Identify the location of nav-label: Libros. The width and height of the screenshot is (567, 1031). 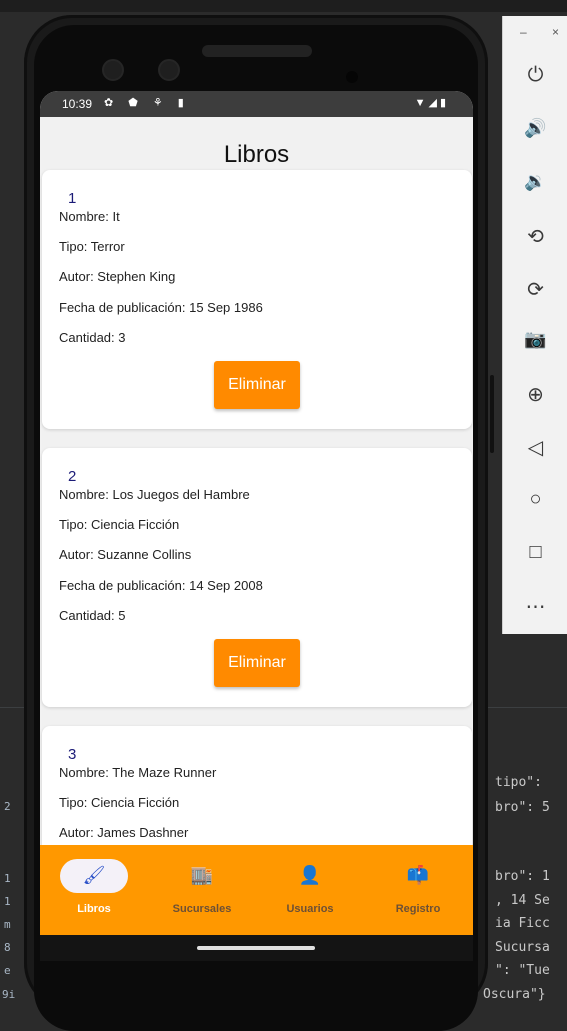
(94, 909).